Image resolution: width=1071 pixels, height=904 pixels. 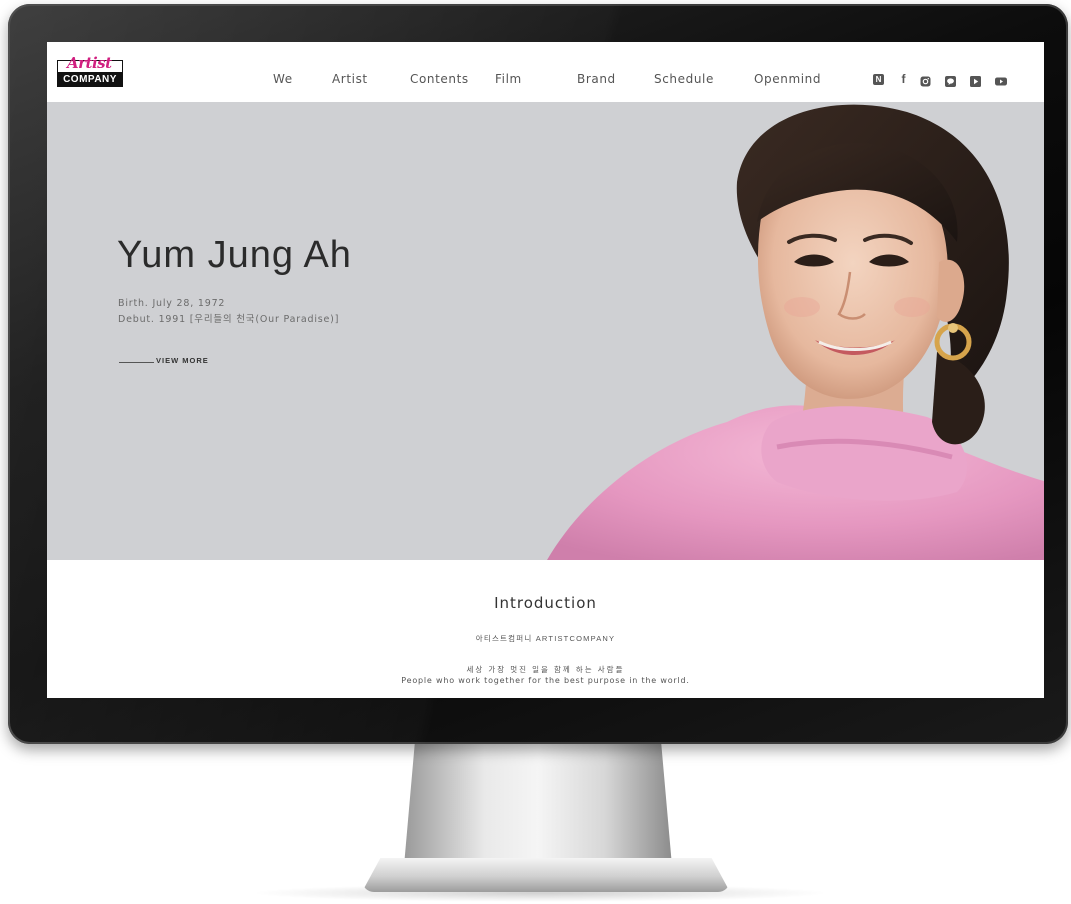 What do you see at coordinates (182, 360) in the screenshot?
I see `view-more-label: VIEW MORE` at bounding box center [182, 360].